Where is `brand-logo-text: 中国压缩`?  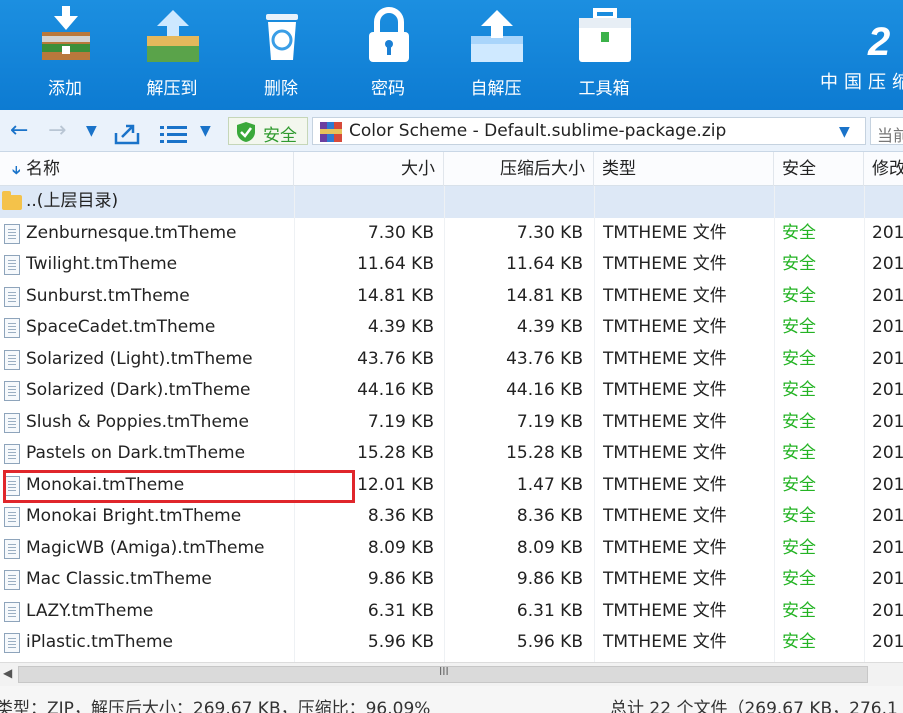
brand-logo-text: 中国压缩 is located at coordinates (861, 82).